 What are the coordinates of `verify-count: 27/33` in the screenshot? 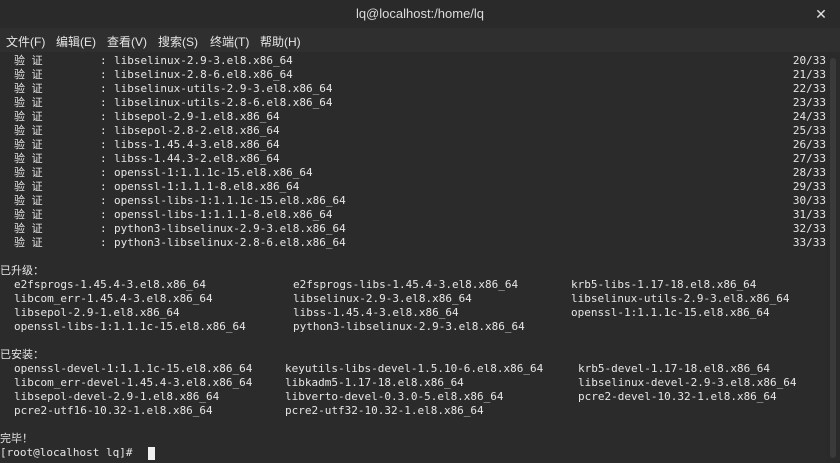 It's located at (809, 158).